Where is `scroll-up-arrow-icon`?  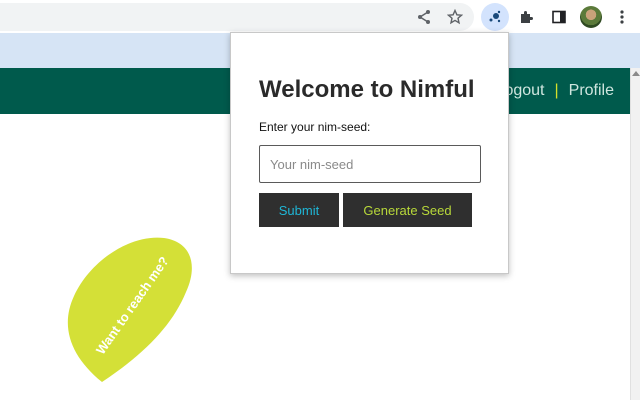 scroll-up-arrow-icon is located at coordinates (636, 73).